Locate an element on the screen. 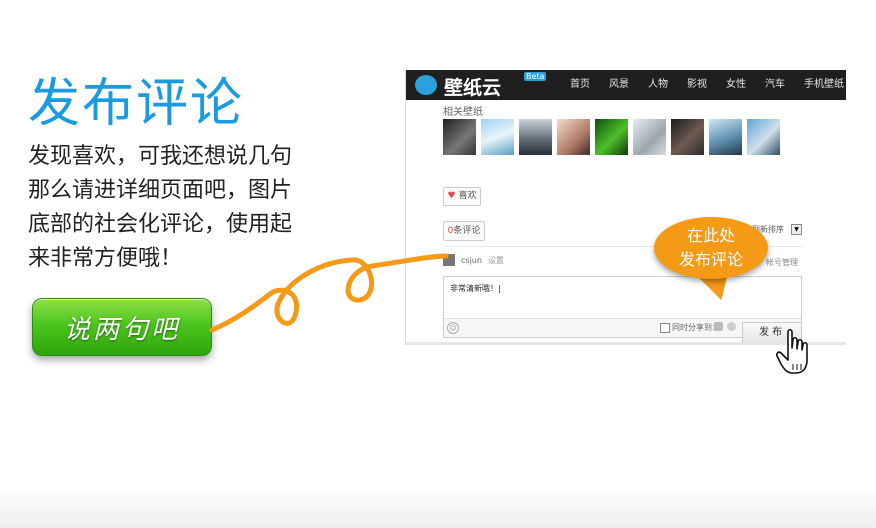 This screenshot has width=876, height=528. bubble-line: 在此处 is located at coordinates (710, 235).